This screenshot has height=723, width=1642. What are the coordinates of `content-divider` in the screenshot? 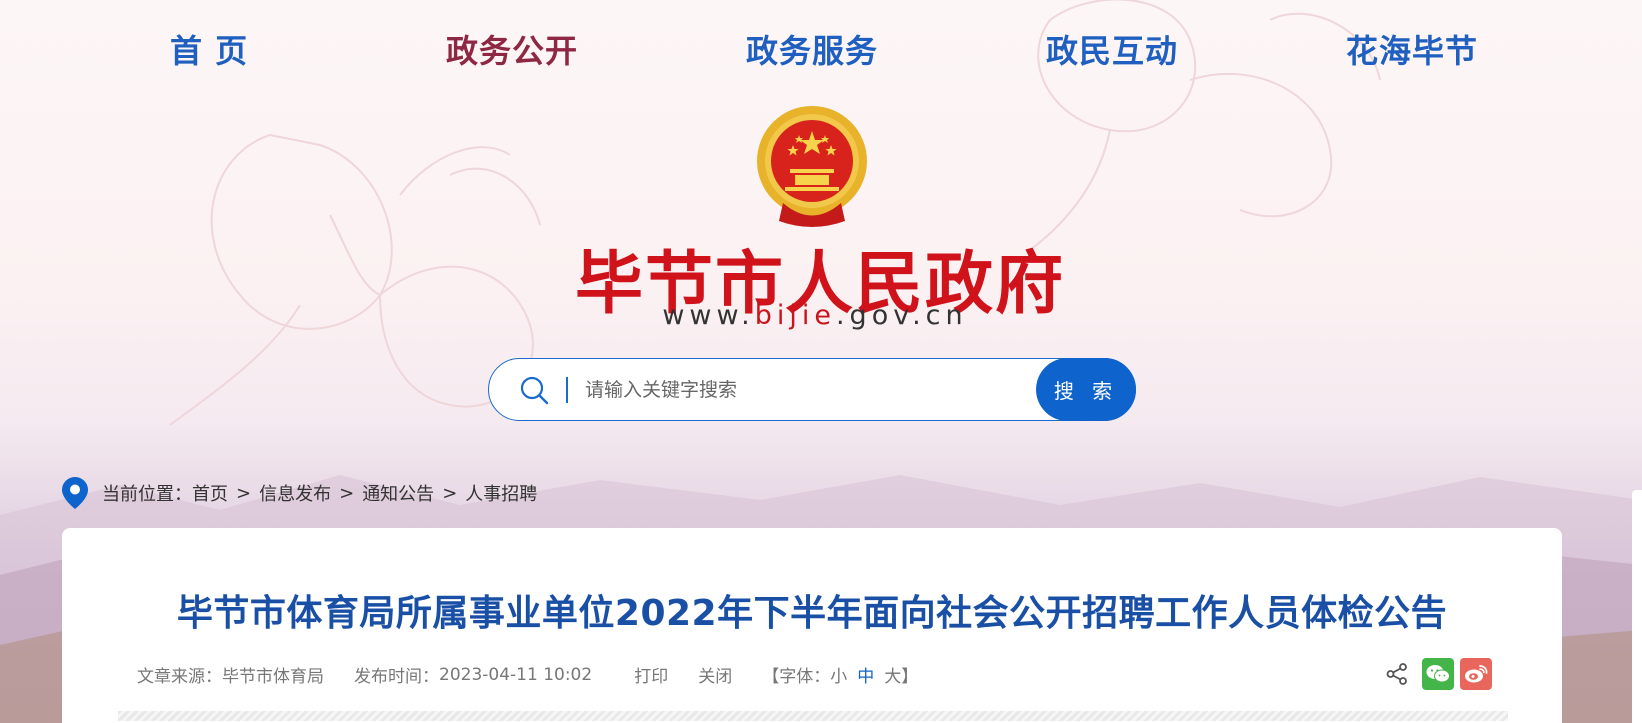 It's located at (813, 716).